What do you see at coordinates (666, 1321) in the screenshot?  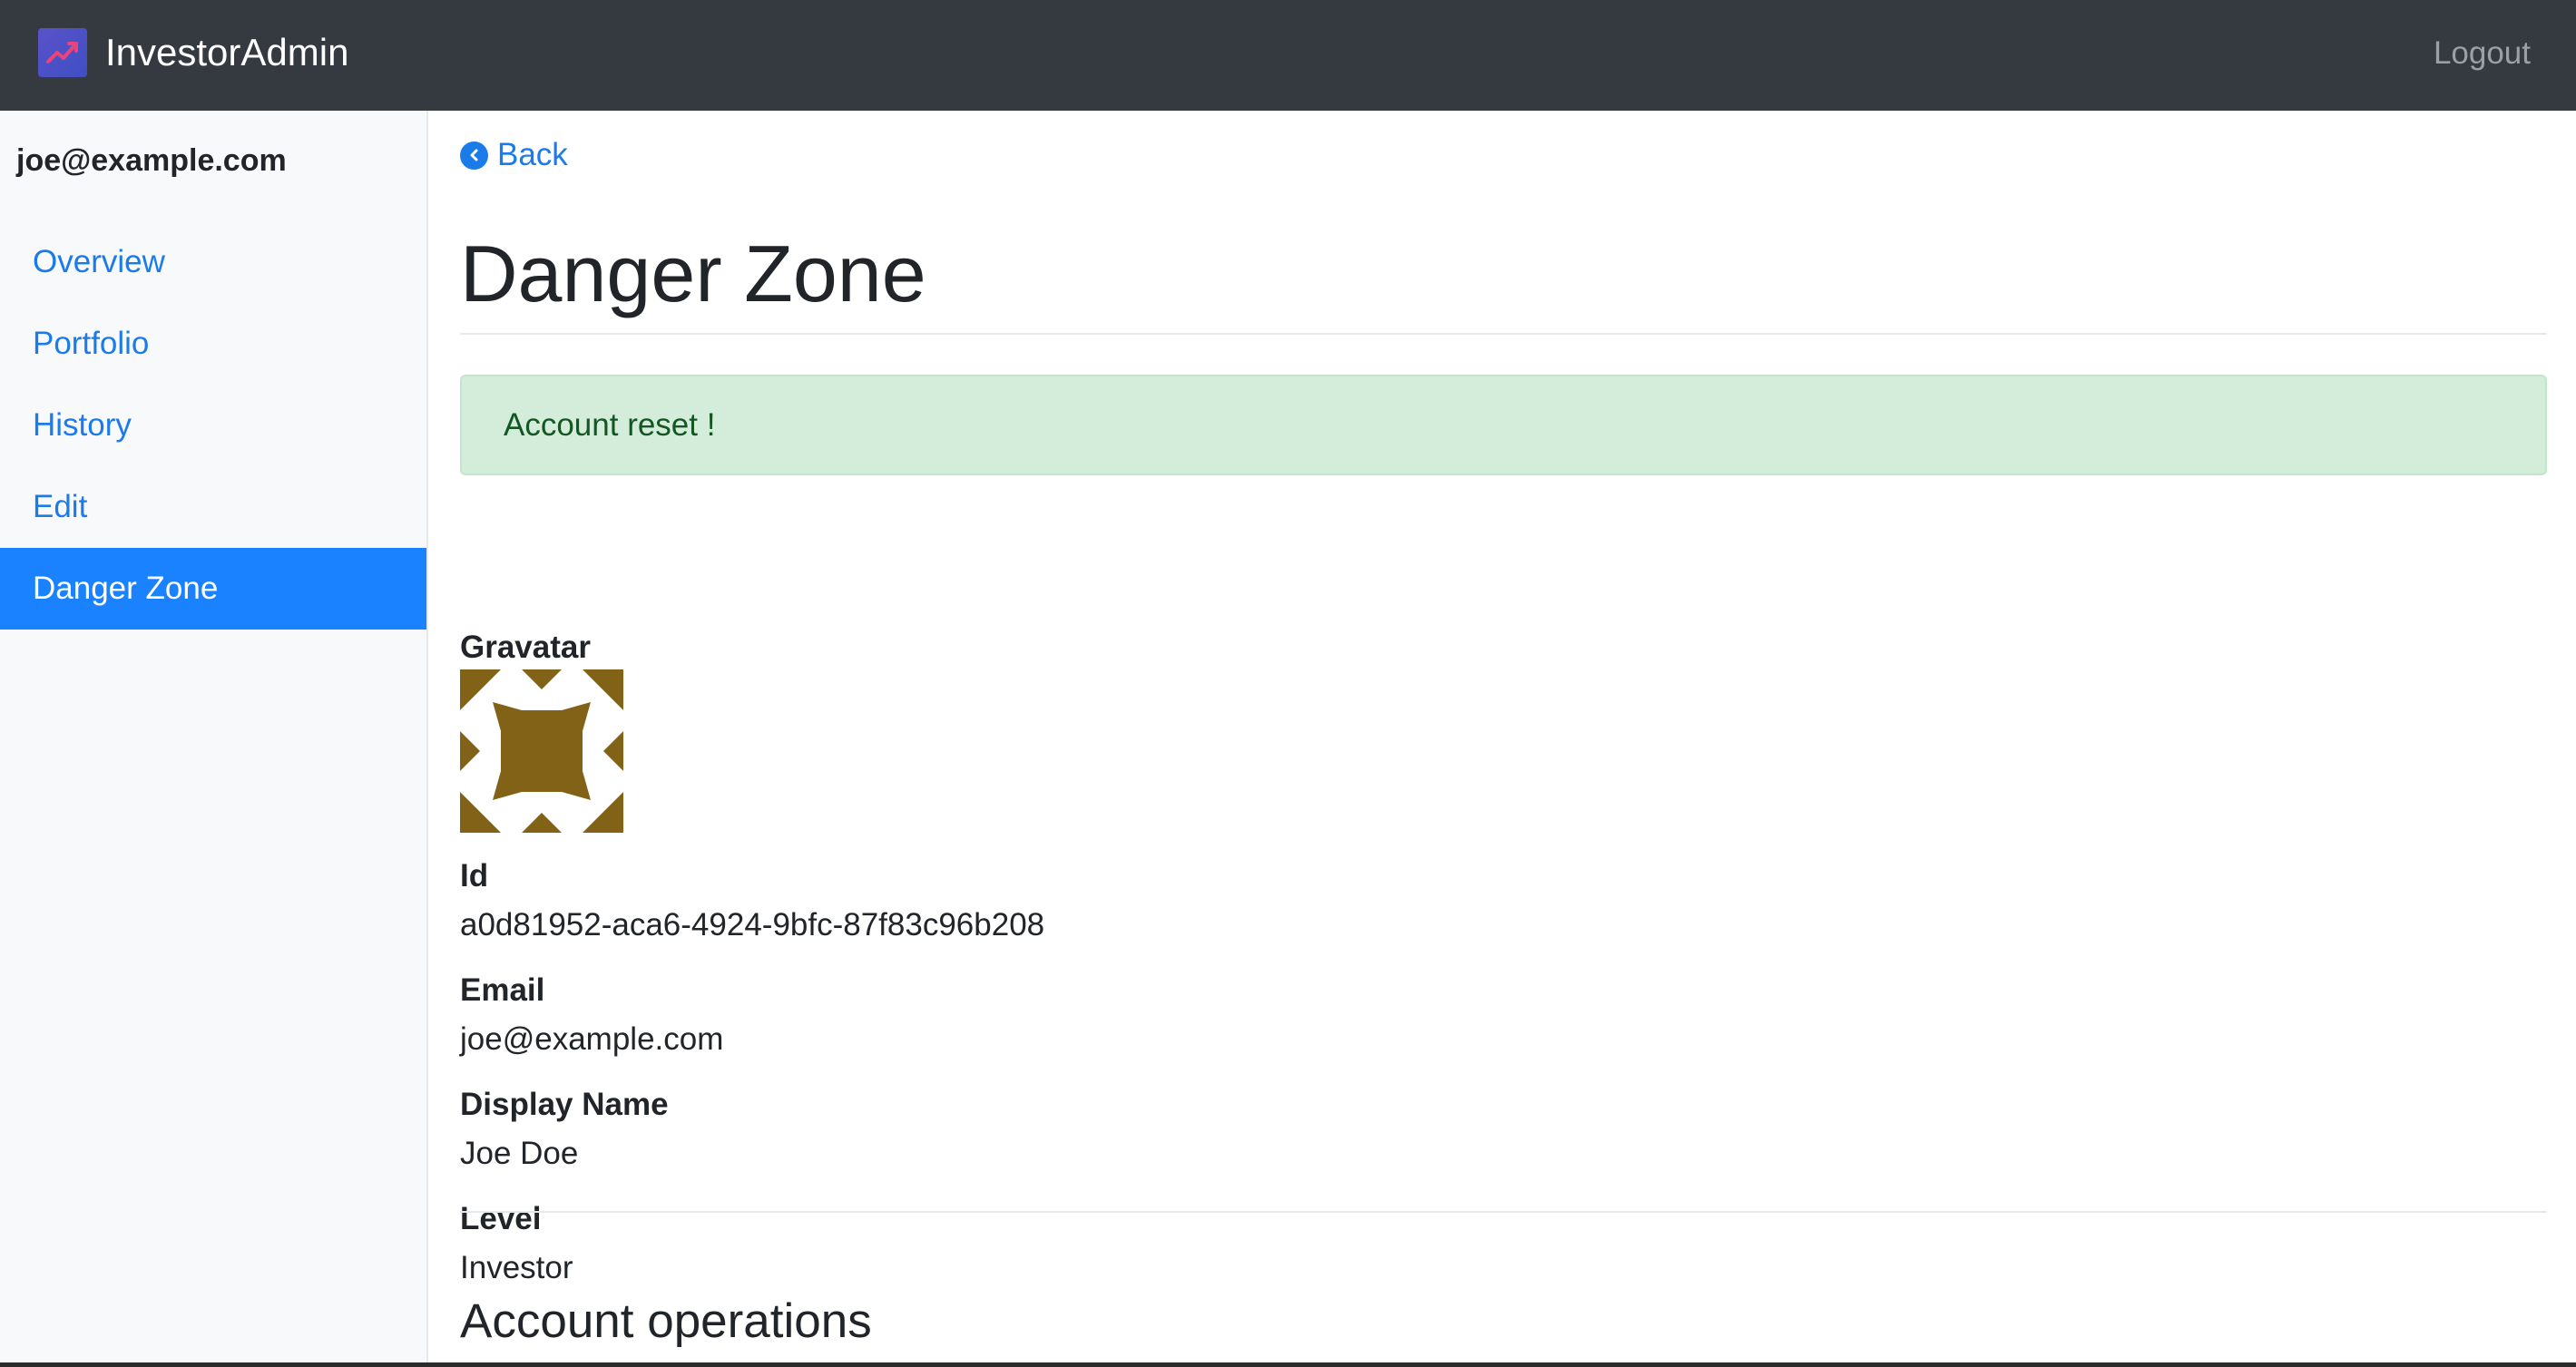 I see `account-operations-heading: Account operations` at bounding box center [666, 1321].